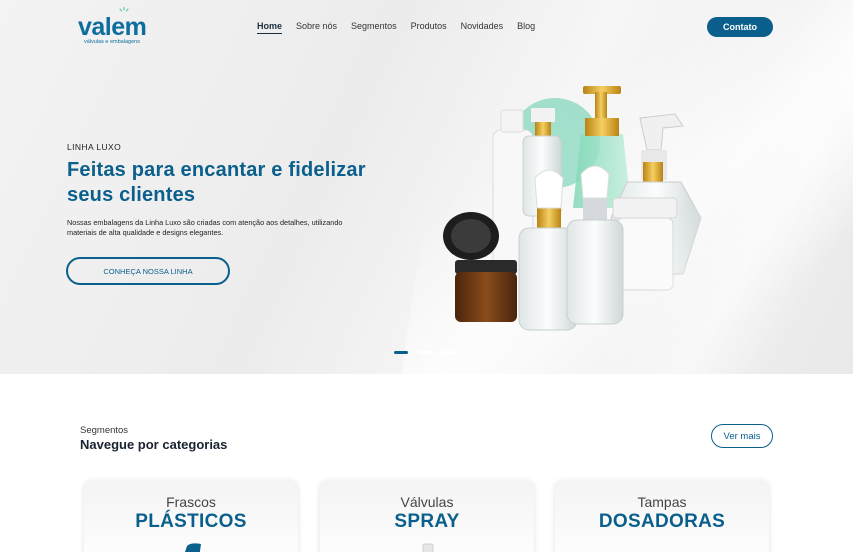 The width and height of the screenshot is (853, 552). I want to click on category-card-valvulas: Válvulas SPRAY, so click(427, 516).